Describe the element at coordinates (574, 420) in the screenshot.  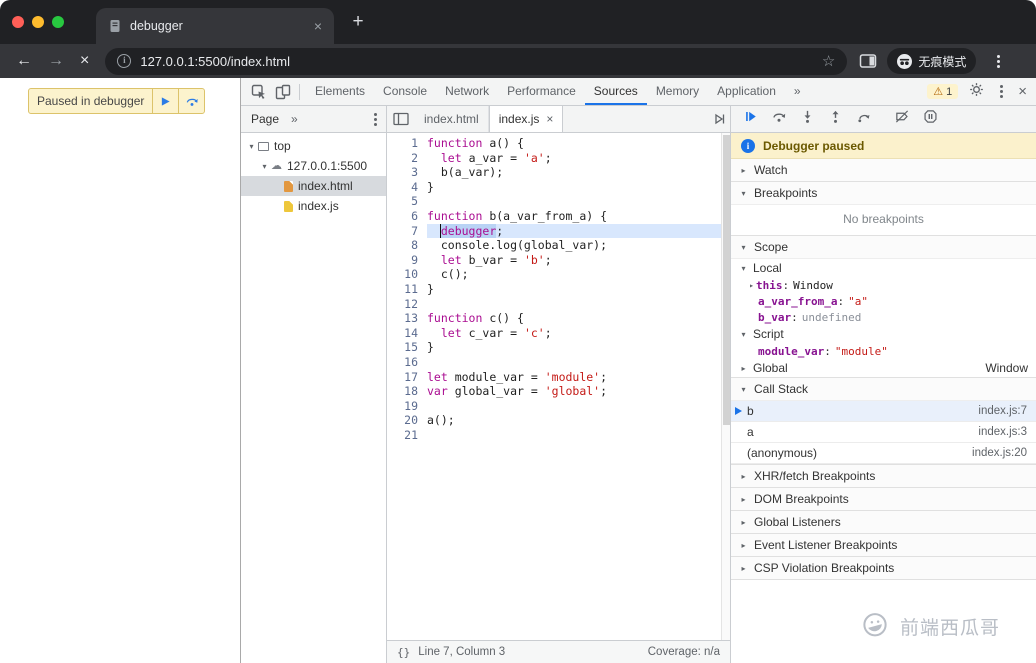
I see `code-text: a();` at that location.